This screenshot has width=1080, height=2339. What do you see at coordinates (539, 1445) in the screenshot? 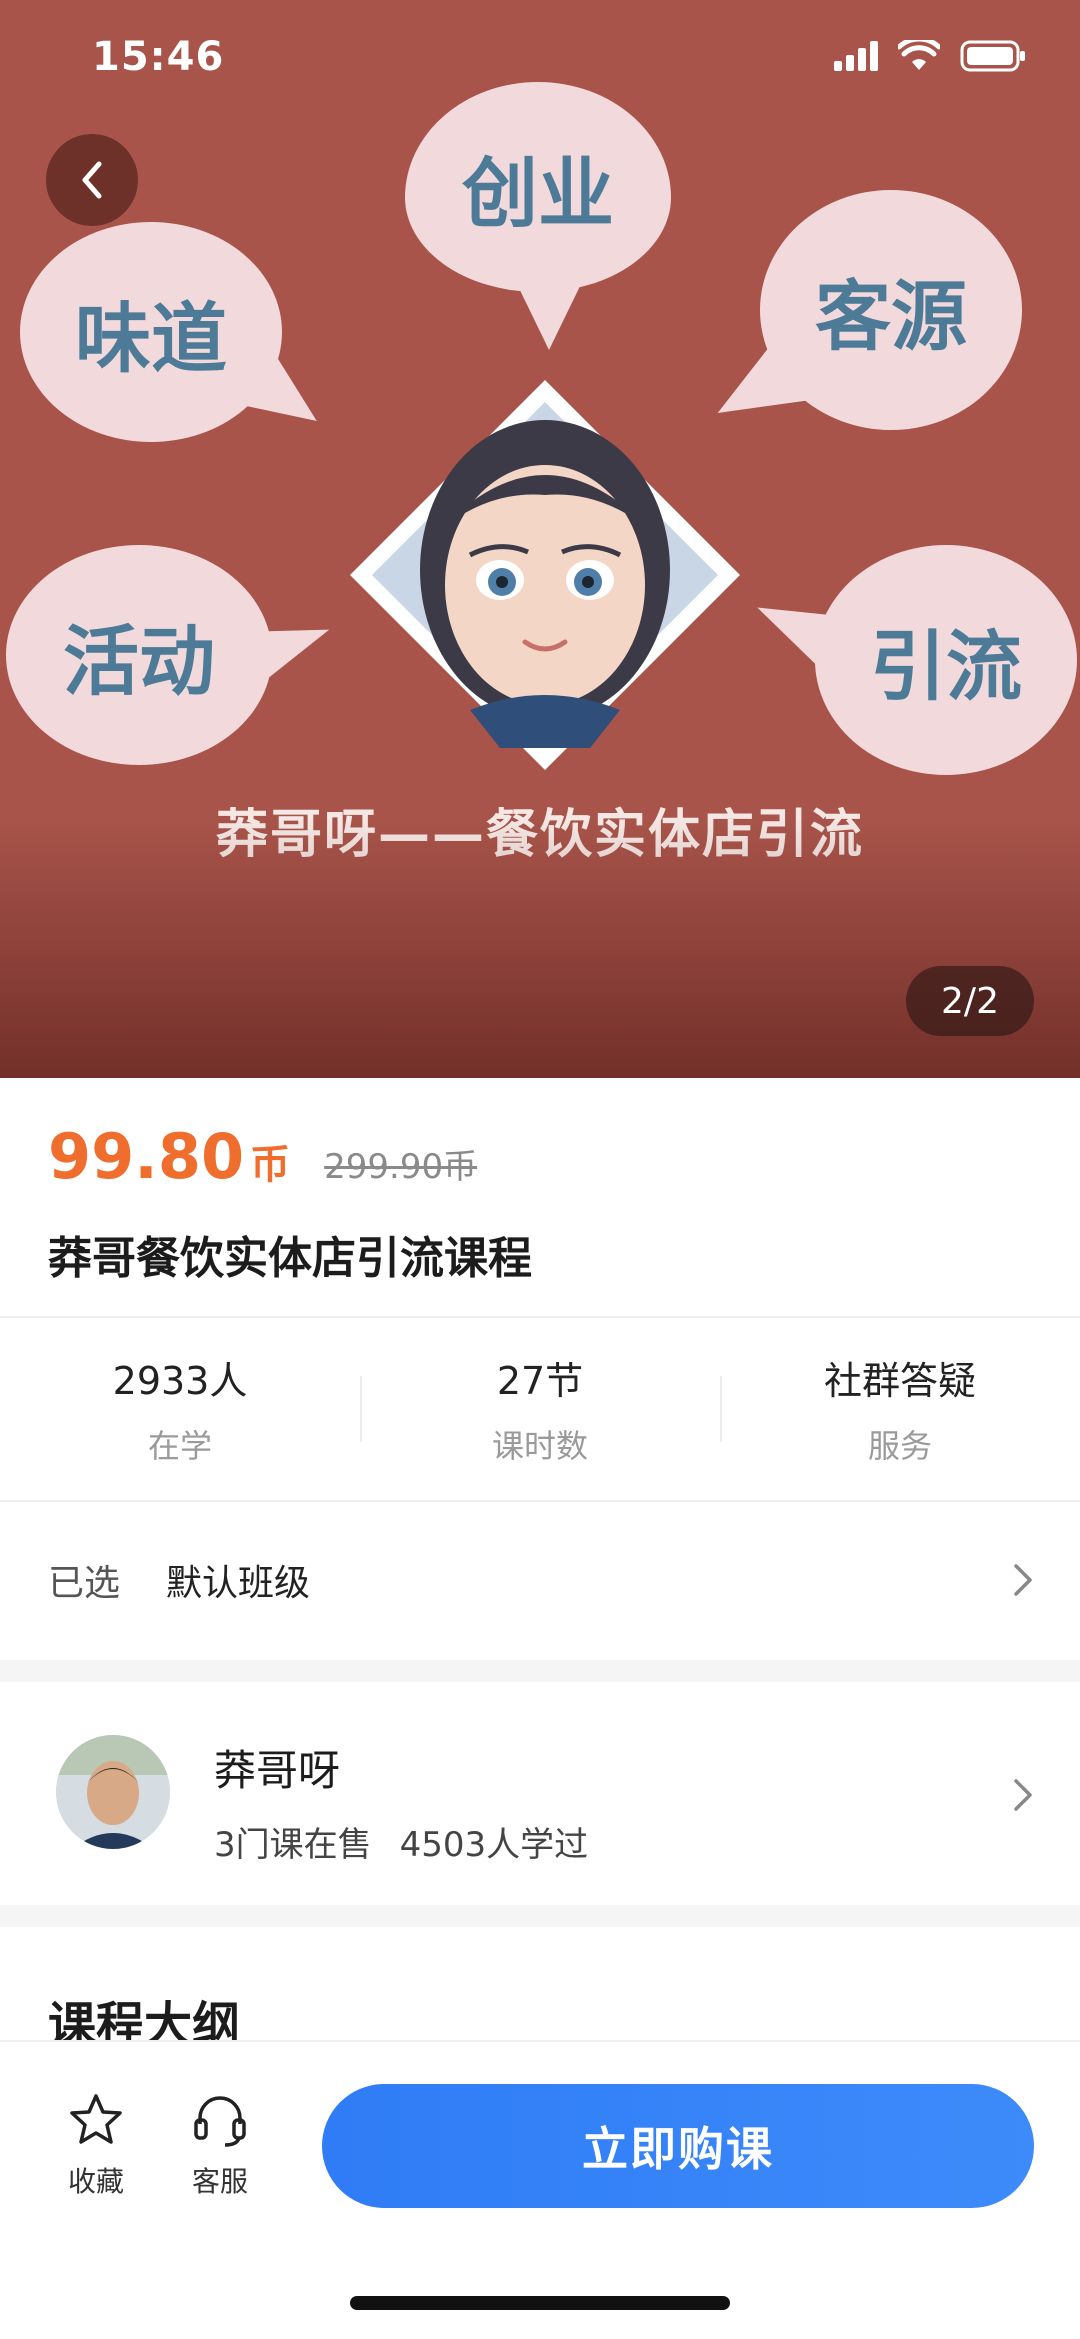
I see `stat-label: 课时数` at bounding box center [539, 1445].